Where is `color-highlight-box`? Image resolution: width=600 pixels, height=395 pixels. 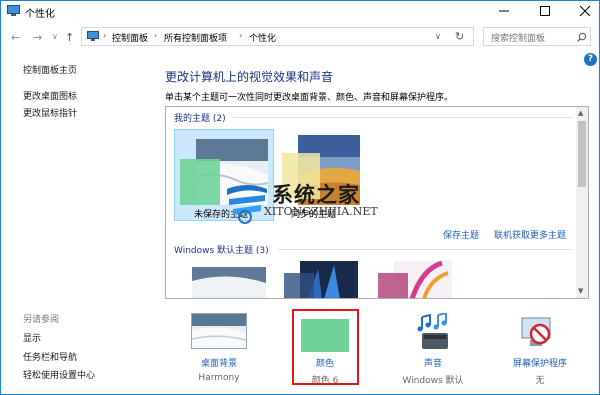 color-highlight-box is located at coordinates (325, 347).